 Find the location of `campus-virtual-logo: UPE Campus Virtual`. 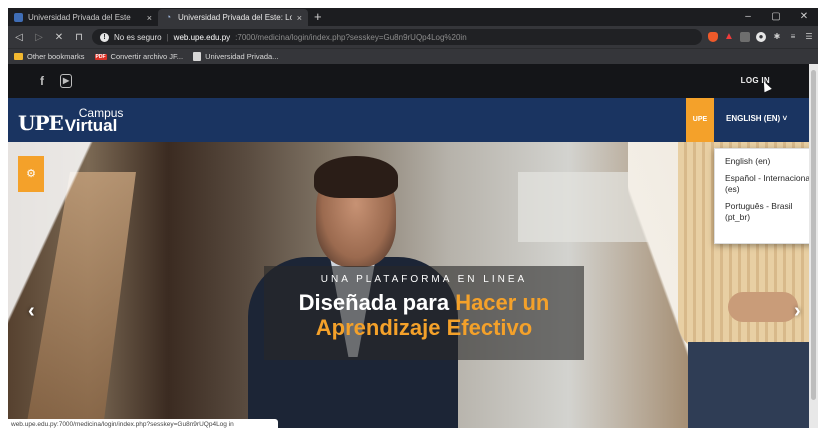

campus-virtual-logo: UPE Campus Virtual is located at coordinates (71, 121).